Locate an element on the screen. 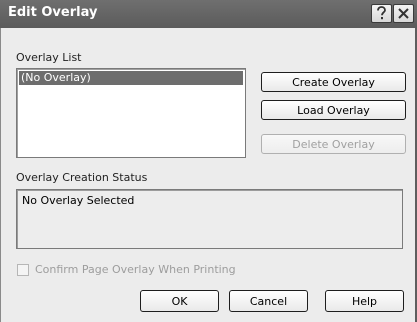  load-overlay-button: Load Overlay is located at coordinates (333, 110).